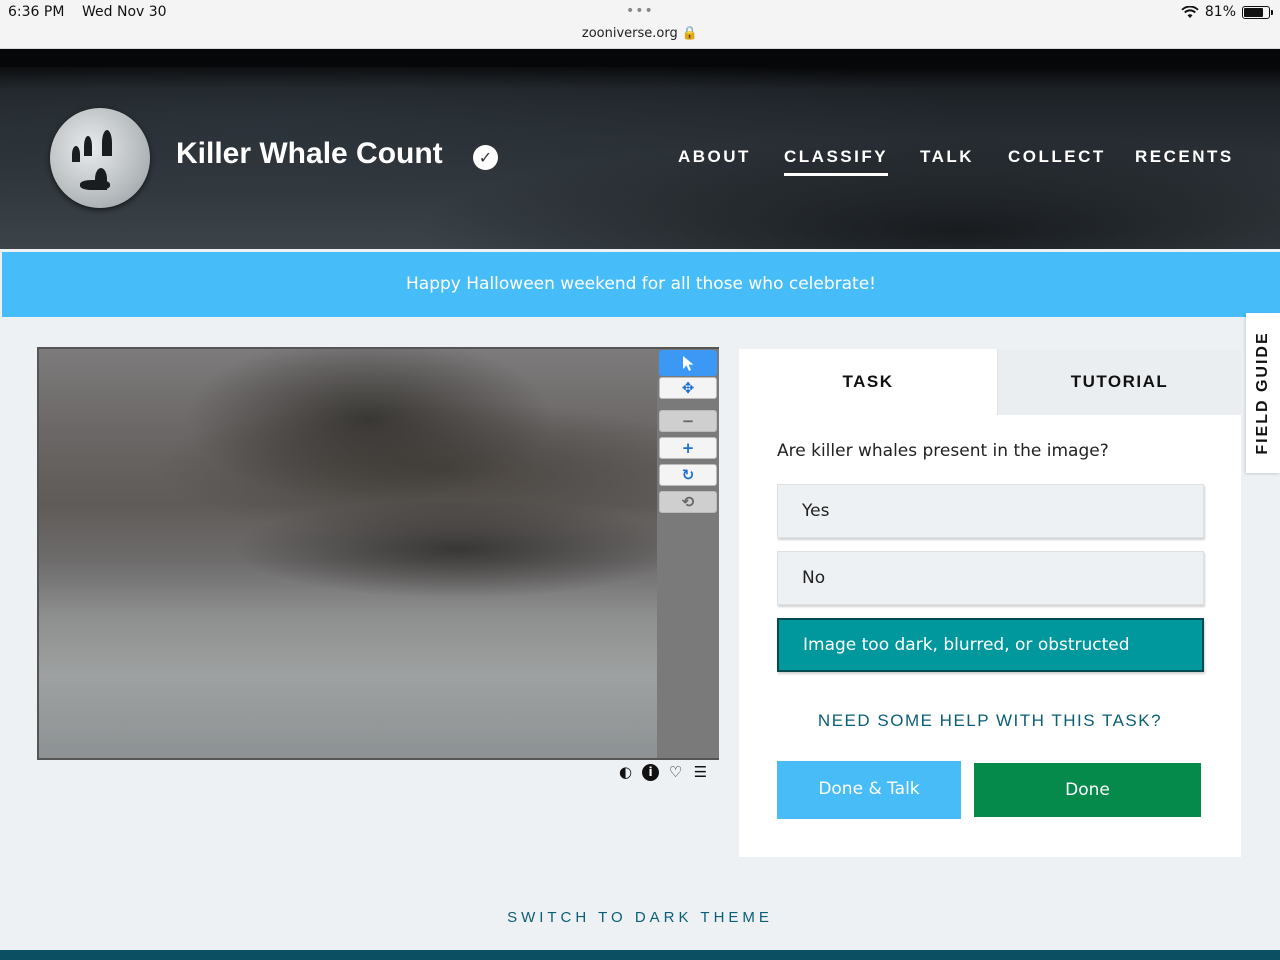  Describe the element at coordinates (688, 363) in the screenshot. I see `pointer-tool-icon` at that location.